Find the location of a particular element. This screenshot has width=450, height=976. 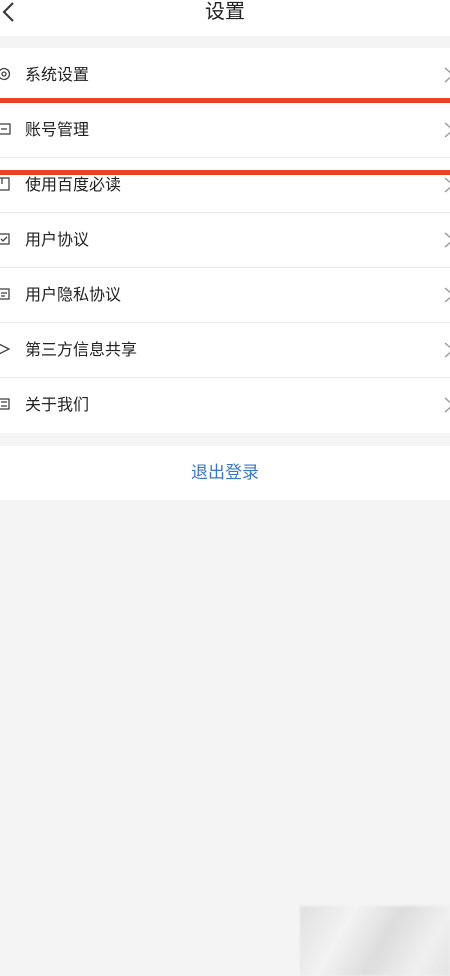

settings-item-label: 第三方信息共享 is located at coordinates (81, 349).